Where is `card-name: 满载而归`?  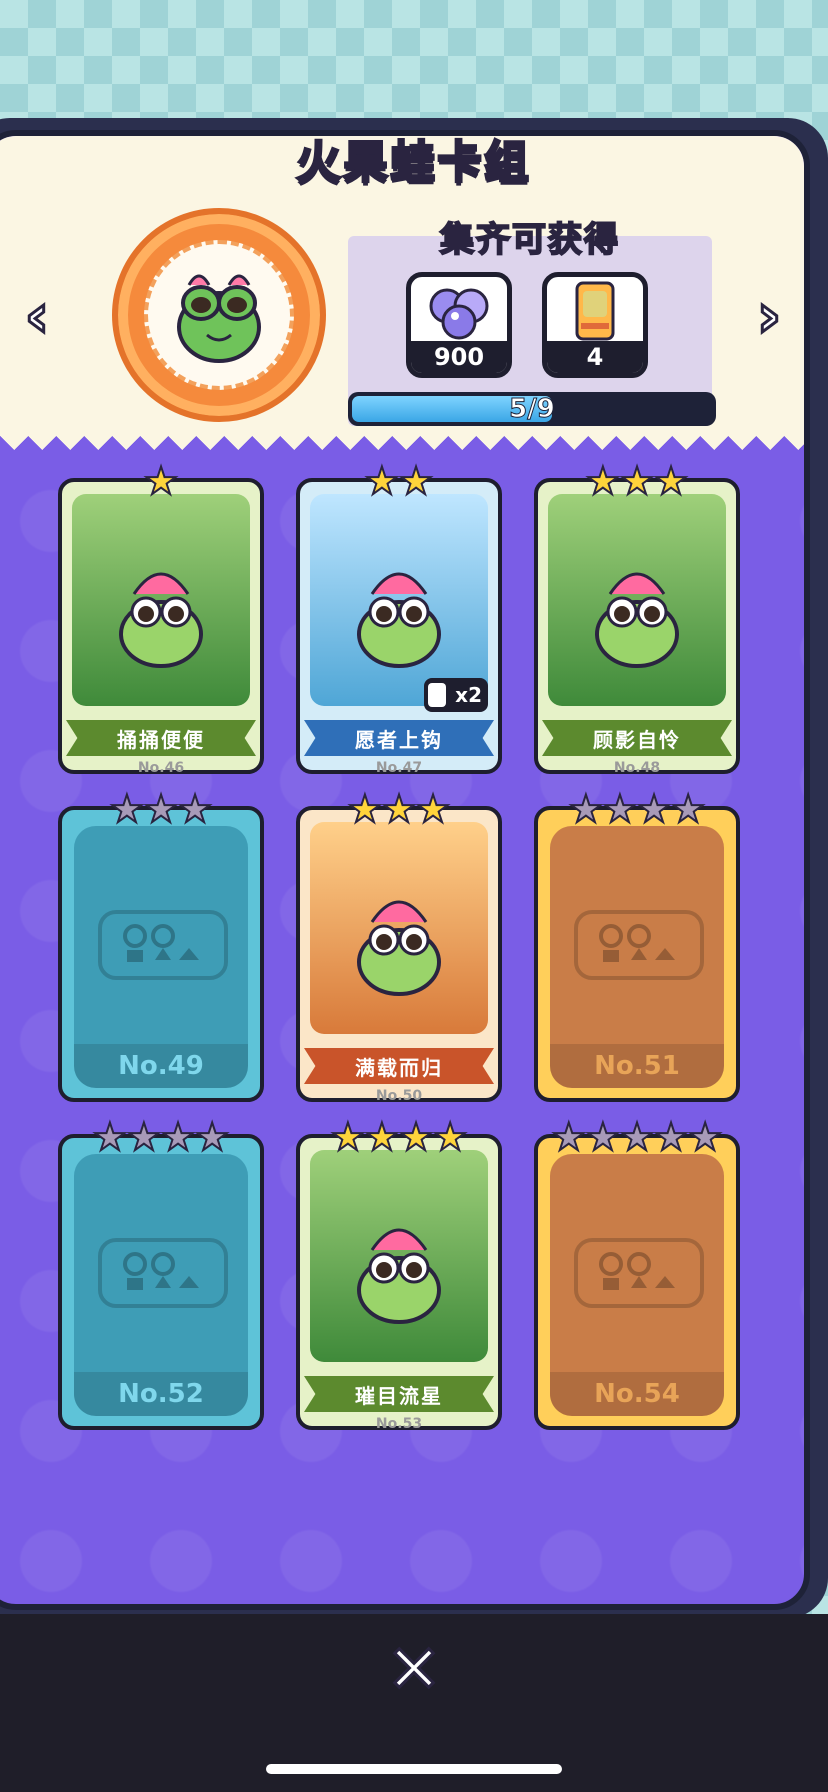 card-name: 满载而归 is located at coordinates (399, 1066).